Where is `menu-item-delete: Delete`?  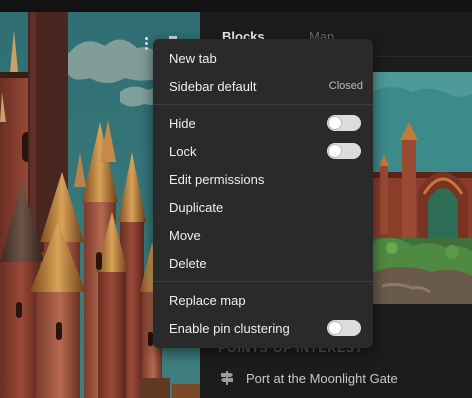
menu-item-delete: Delete is located at coordinates (263, 263).